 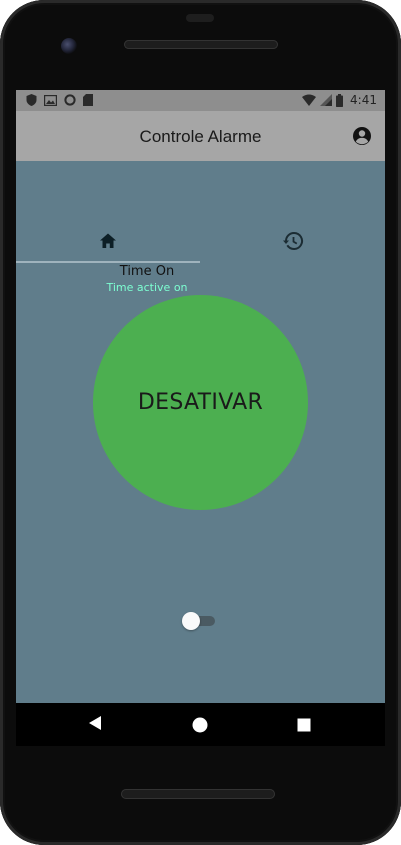 What do you see at coordinates (198, 794) in the screenshot?
I see `bottom-speaker-grille` at bounding box center [198, 794].